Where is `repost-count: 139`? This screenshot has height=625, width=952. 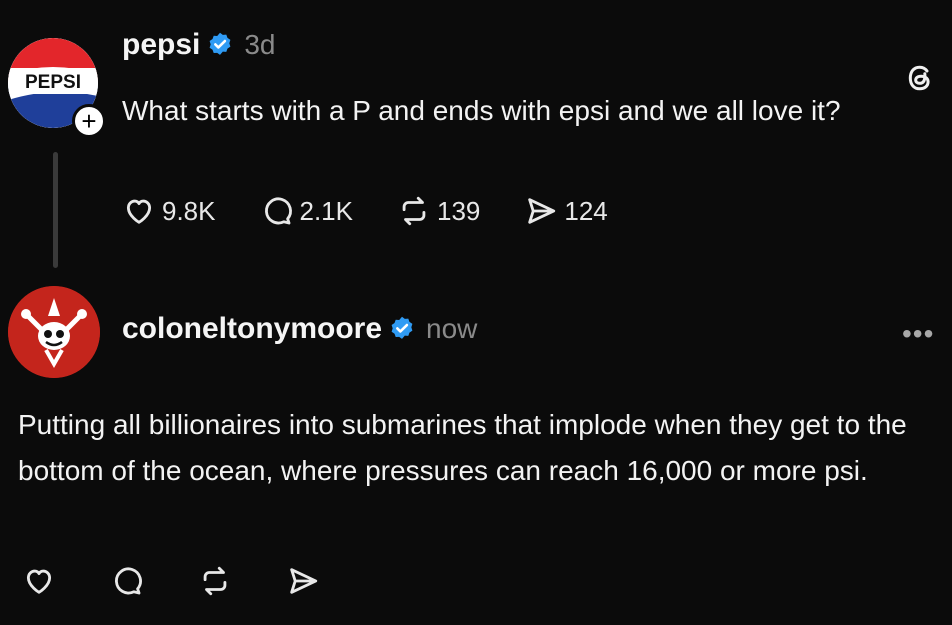 repost-count: 139 is located at coordinates (459, 210).